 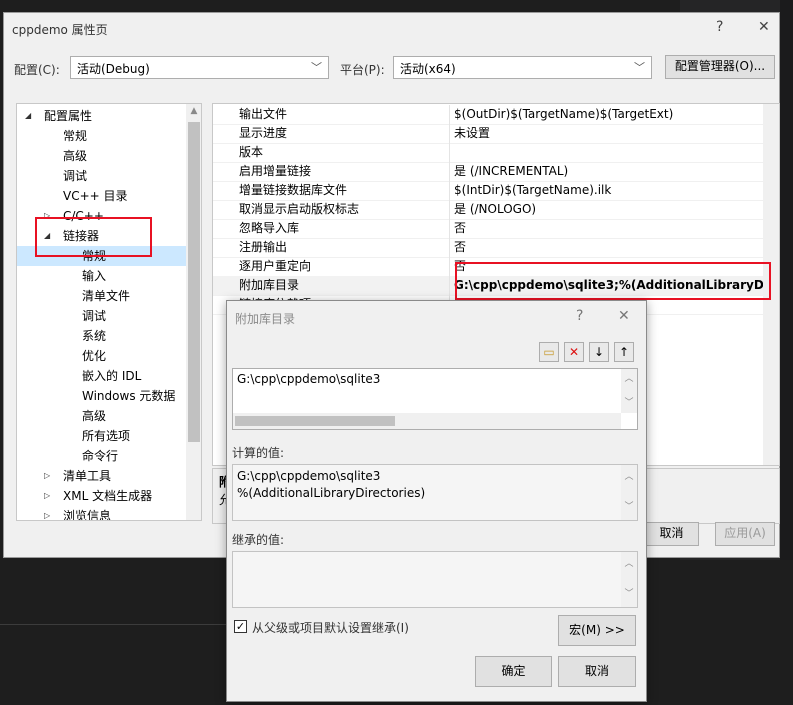 I want to click on ok-button: 确定, so click(x=513, y=671).